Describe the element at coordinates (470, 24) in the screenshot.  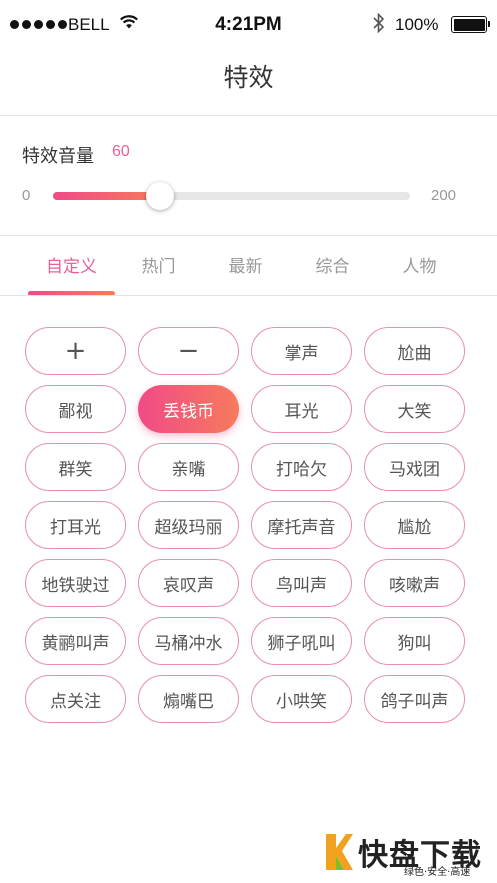
I see `battery-icon` at that location.